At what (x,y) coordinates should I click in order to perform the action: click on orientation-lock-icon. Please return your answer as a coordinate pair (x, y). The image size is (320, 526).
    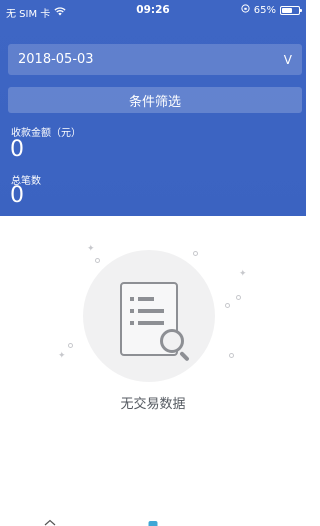
    Looking at the image, I should click on (245, 10).